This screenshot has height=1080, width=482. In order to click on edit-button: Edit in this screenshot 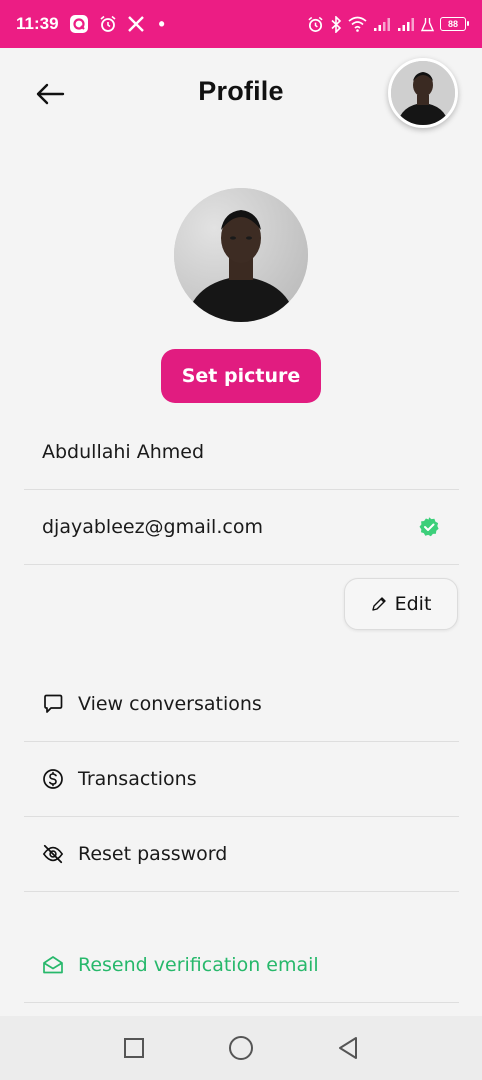, I will do `click(401, 604)`.